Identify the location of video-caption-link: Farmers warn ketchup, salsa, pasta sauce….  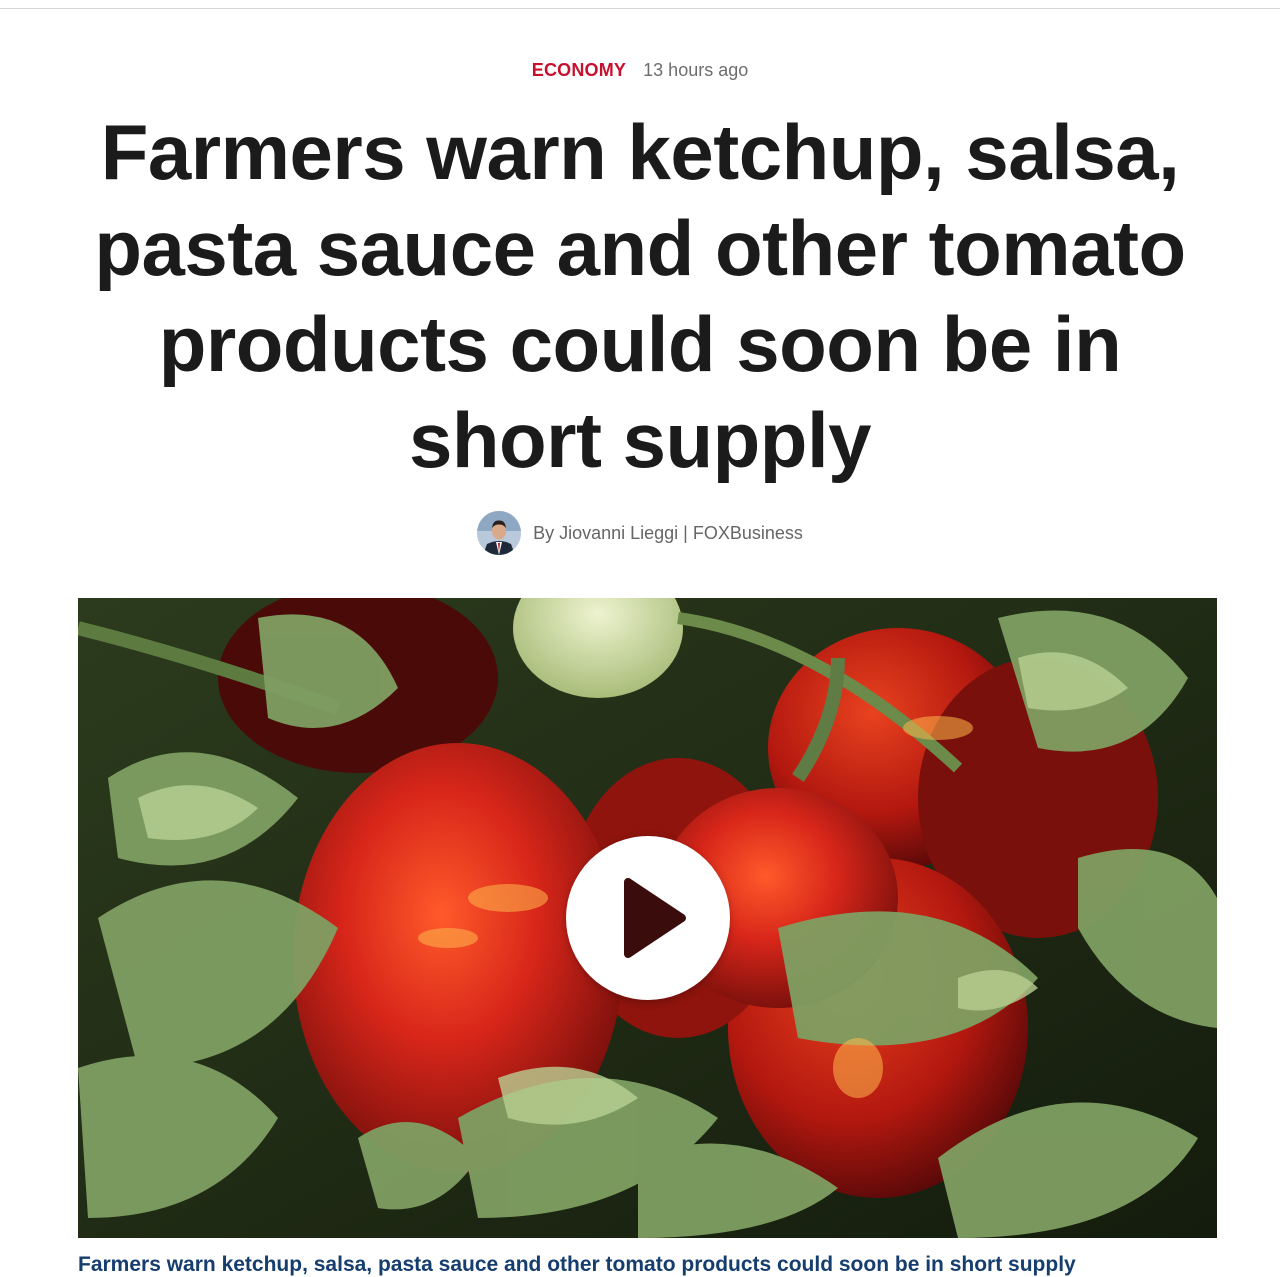
(658, 1264).